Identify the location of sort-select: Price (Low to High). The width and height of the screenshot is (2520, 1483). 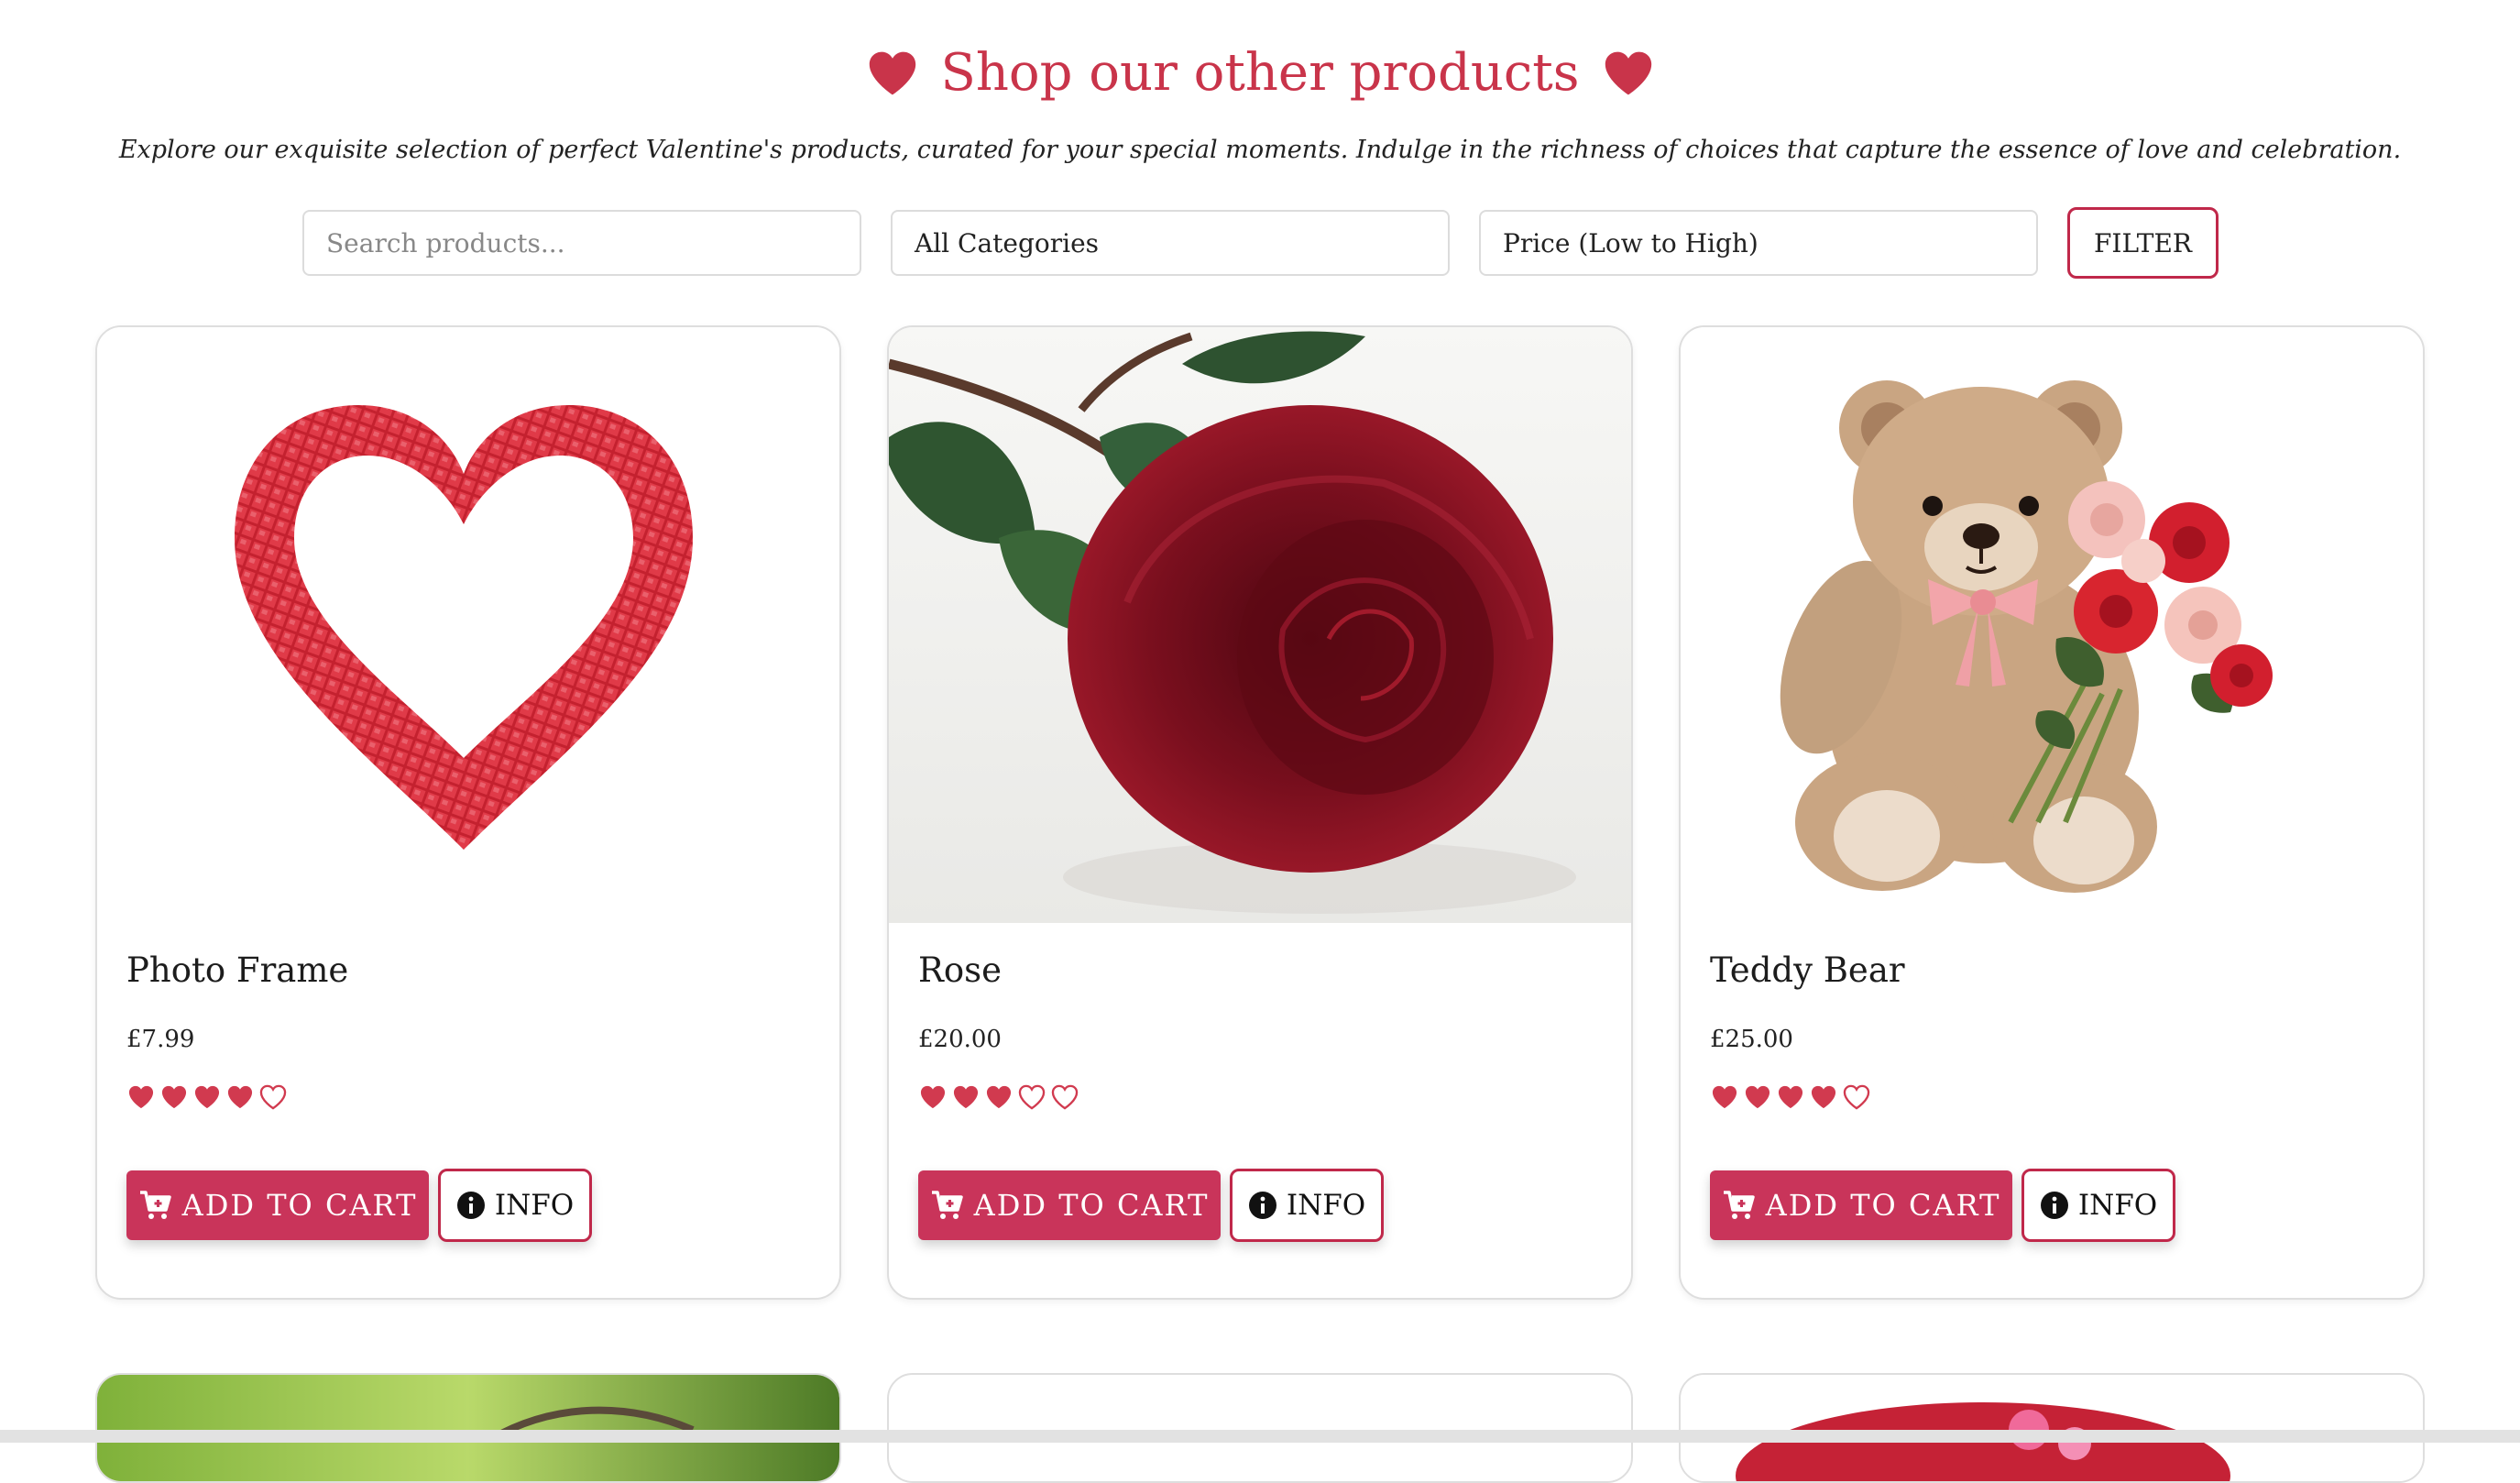
(1758, 243).